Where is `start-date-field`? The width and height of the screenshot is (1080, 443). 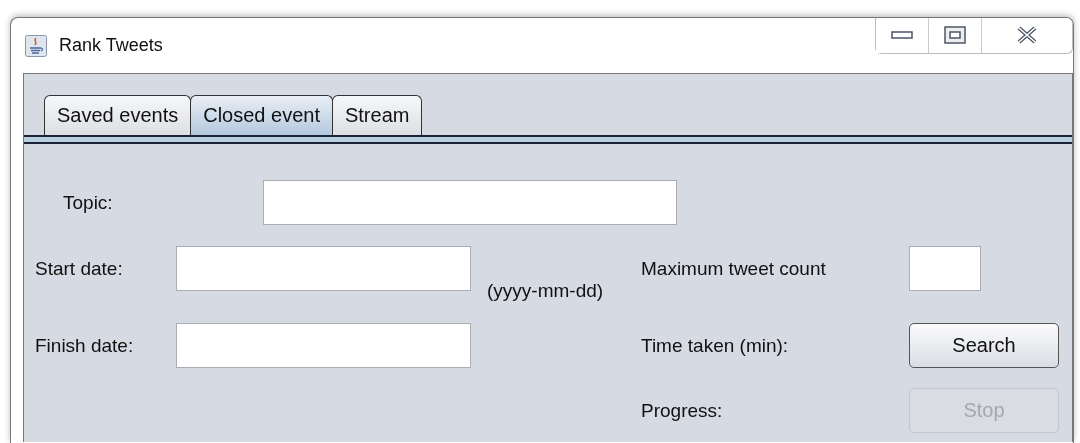
start-date-field is located at coordinates (323, 268).